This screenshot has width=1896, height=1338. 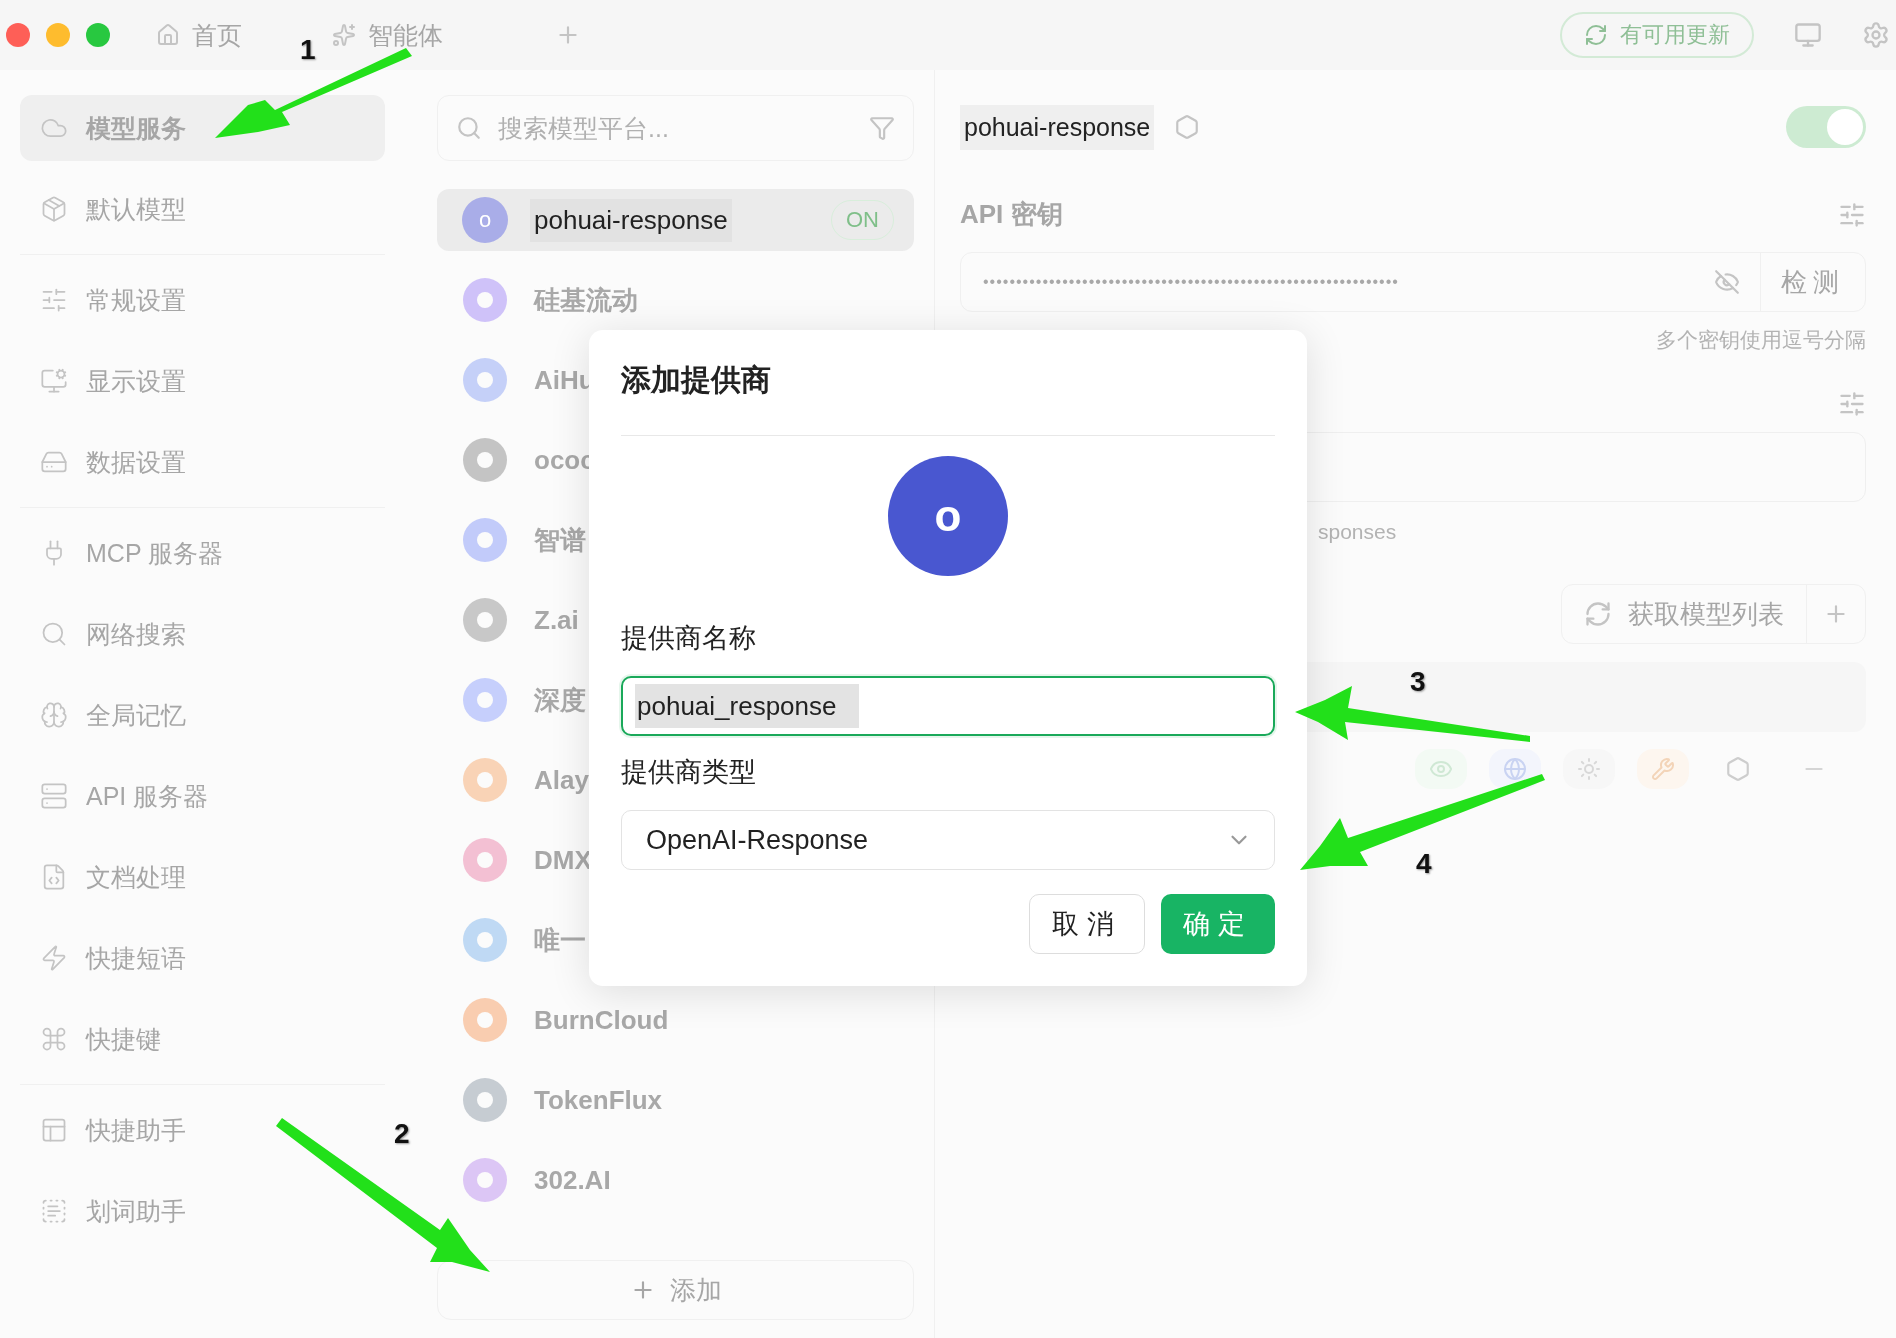 I want to click on dialog-title: 添加提供商, so click(x=948, y=398).